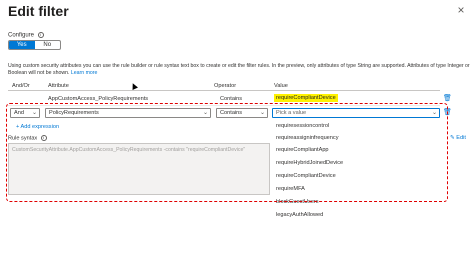 Image resolution: width=474 pixels, height=262 pixels. Describe the element at coordinates (231, 99) in the screenshot. I see `row-operator: Contains` at that location.